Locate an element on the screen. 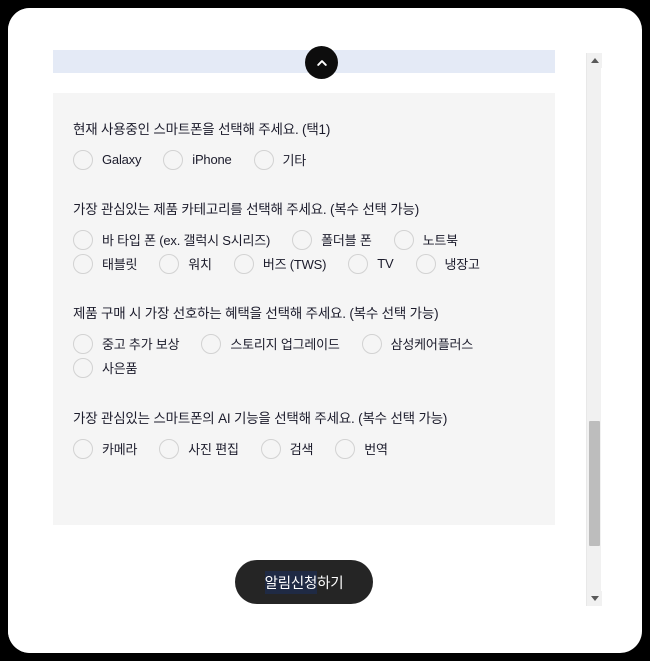  option-label: 폴더블 폰 is located at coordinates (346, 241).